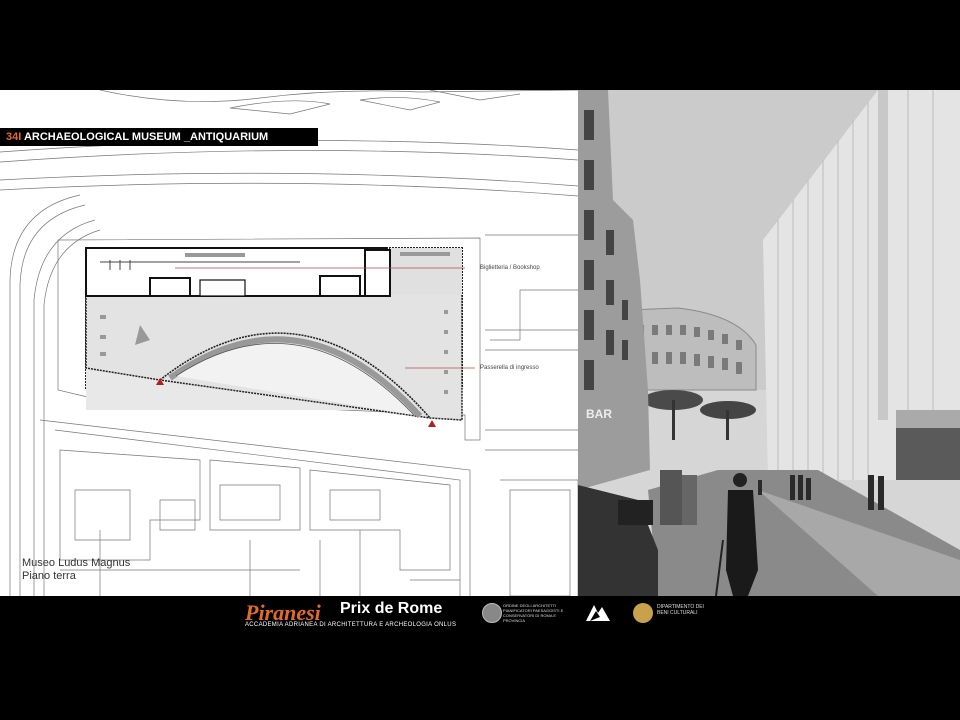 The height and width of the screenshot is (720, 960). I want to click on title-number: 34, so click(12, 137).